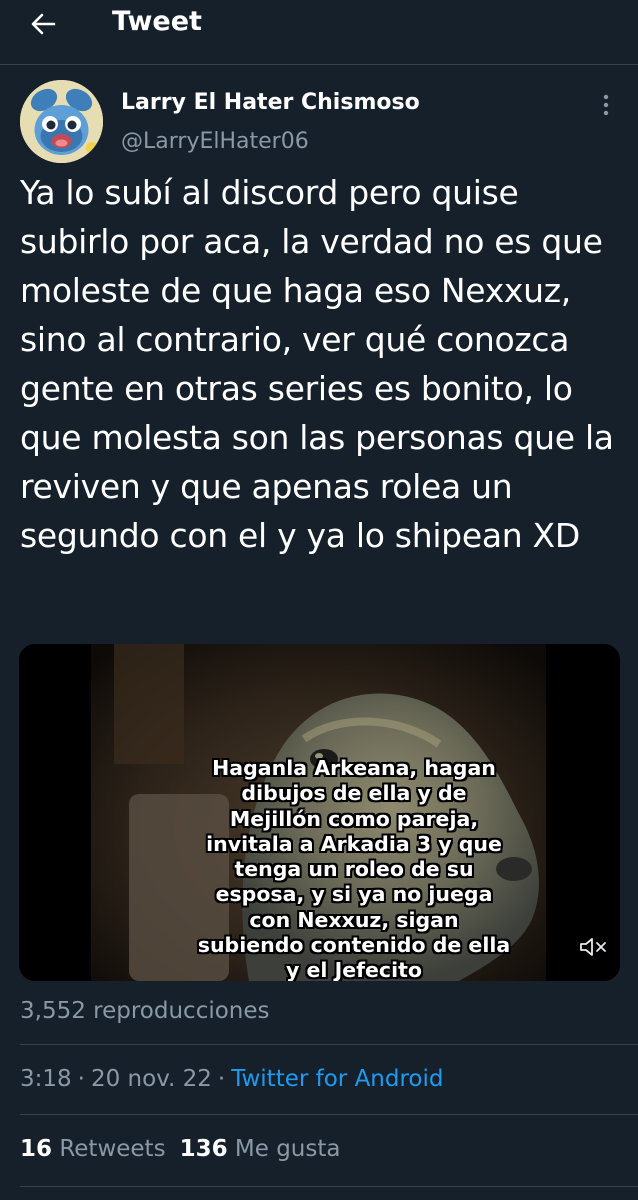 The width and height of the screenshot is (638, 1200). I want to click on arrow-left-icon, so click(43, 24).